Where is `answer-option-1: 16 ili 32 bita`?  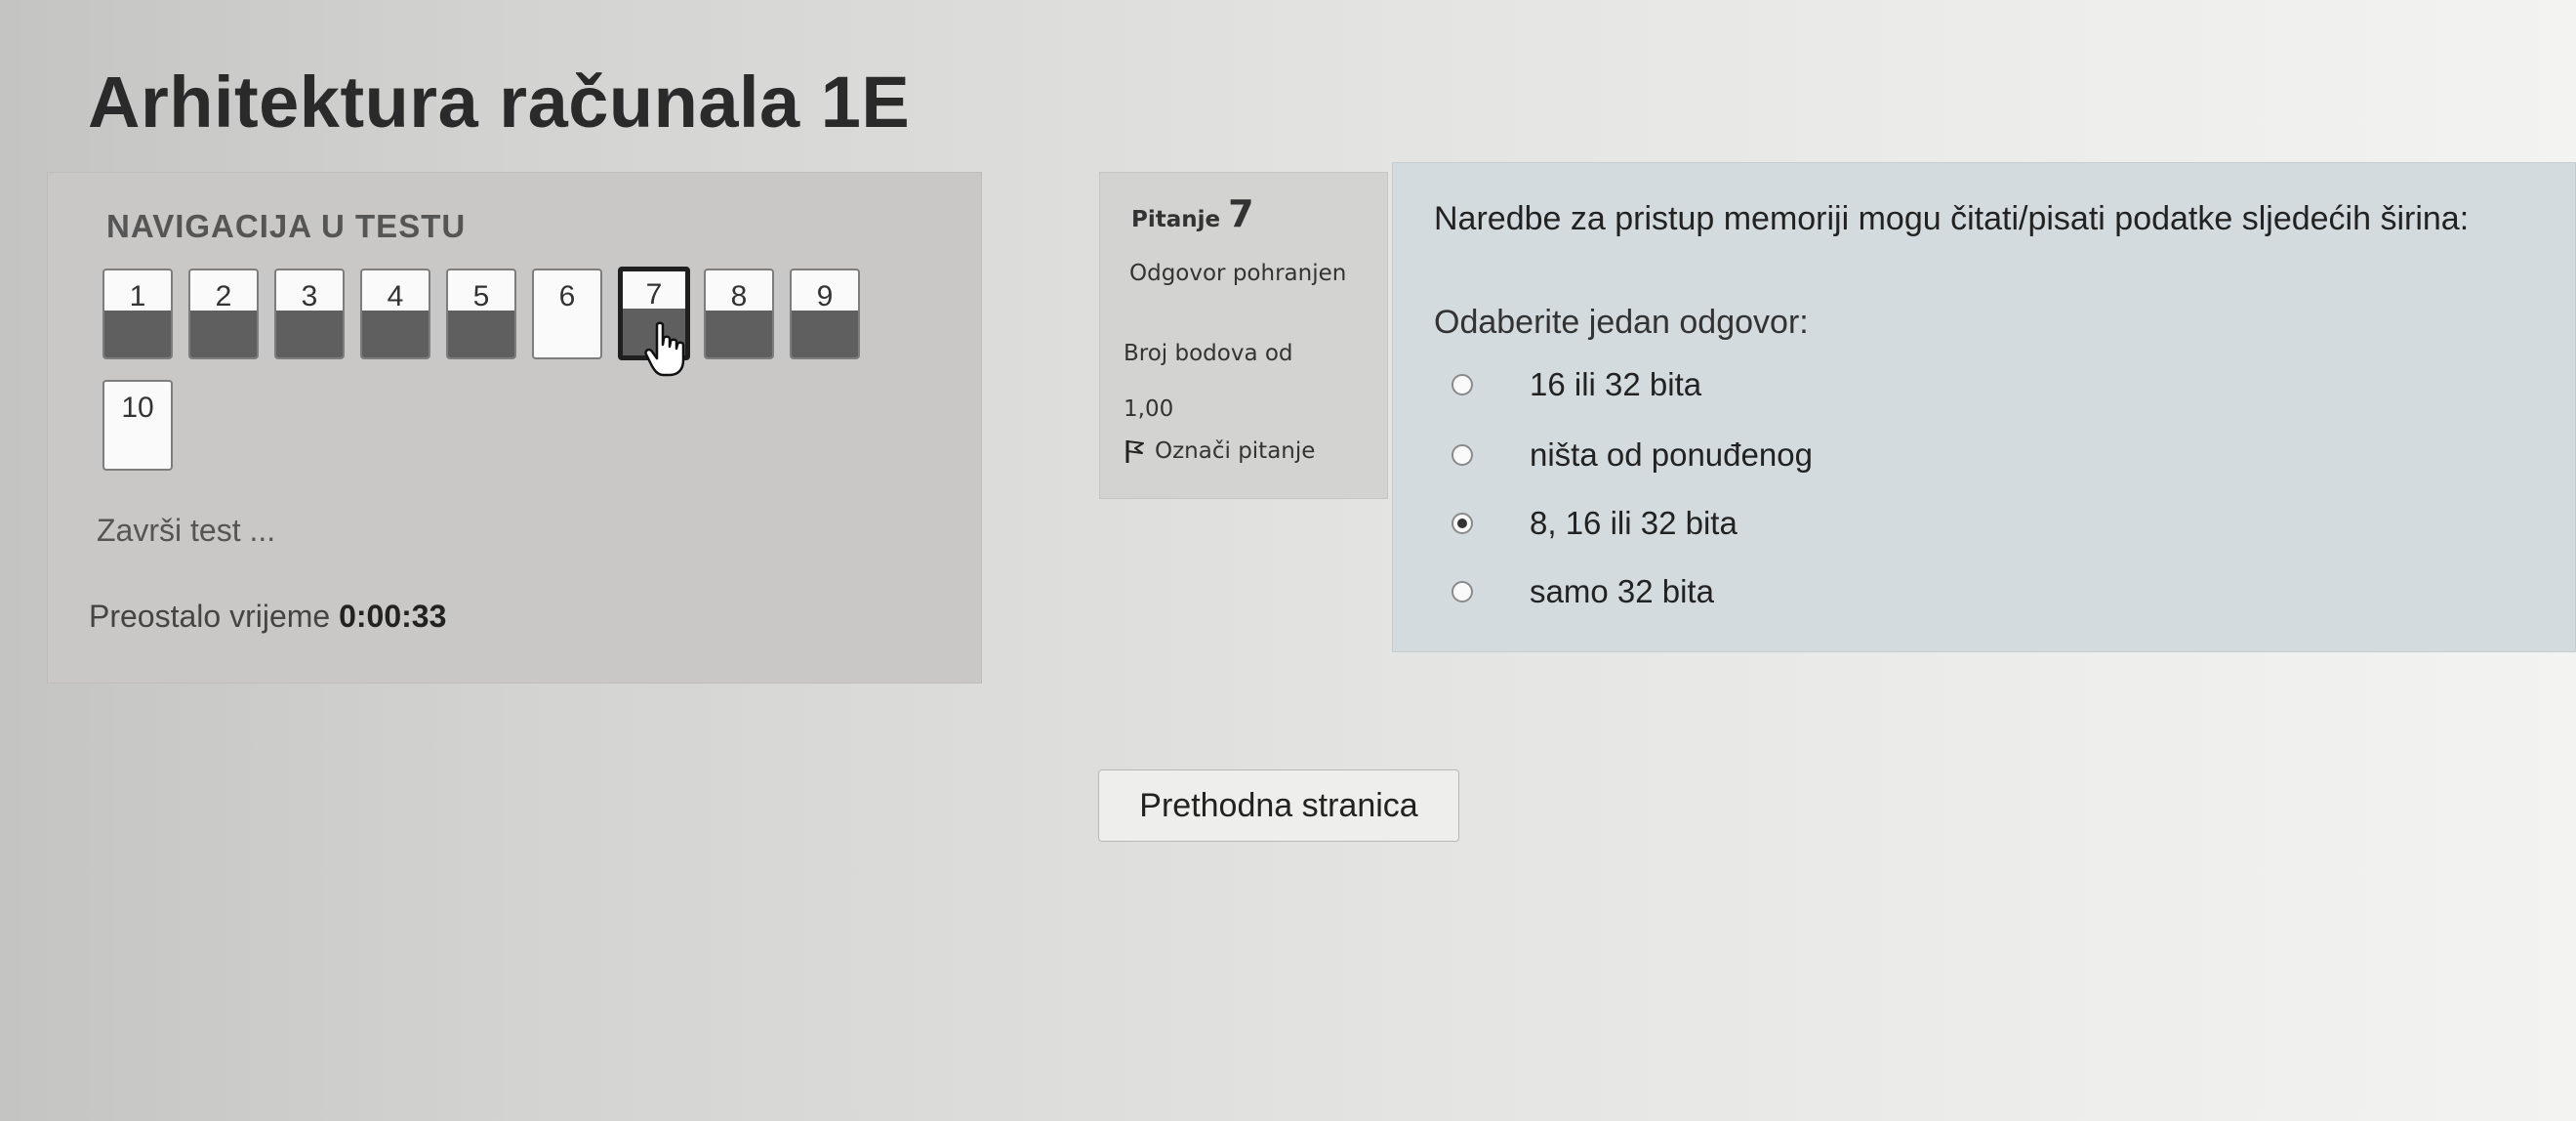
answer-option-1: 16 ili 32 bita is located at coordinates (1576, 384).